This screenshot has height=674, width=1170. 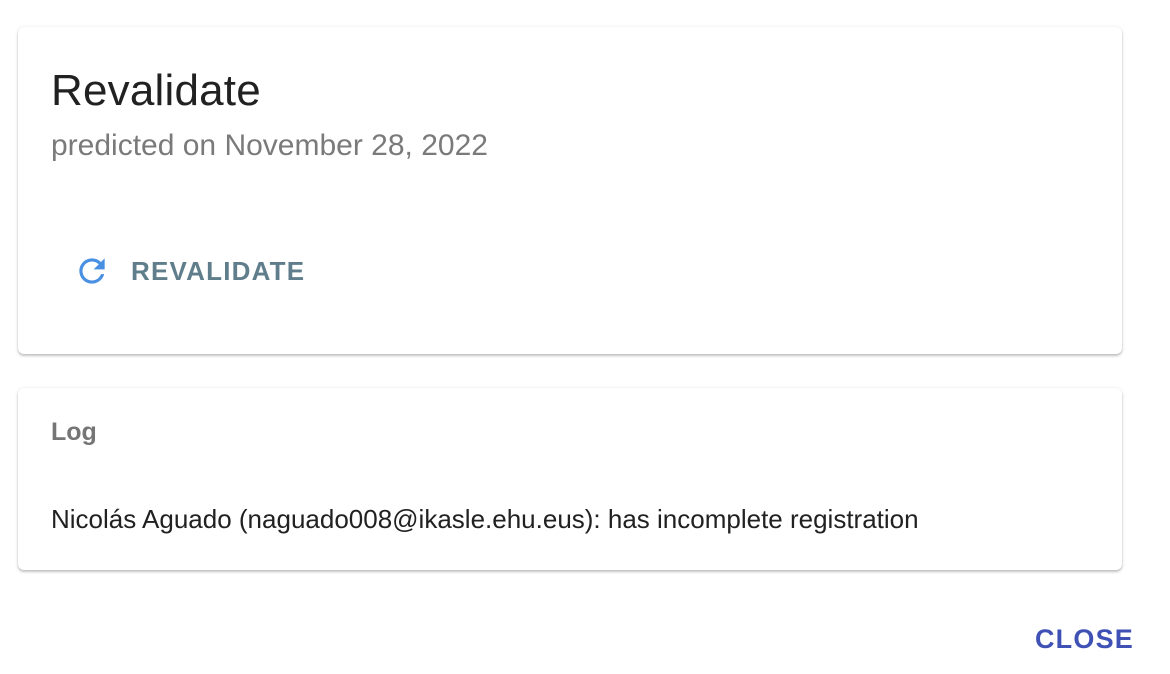 I want to click on log-heading: Log, so click(x=74, y=432).